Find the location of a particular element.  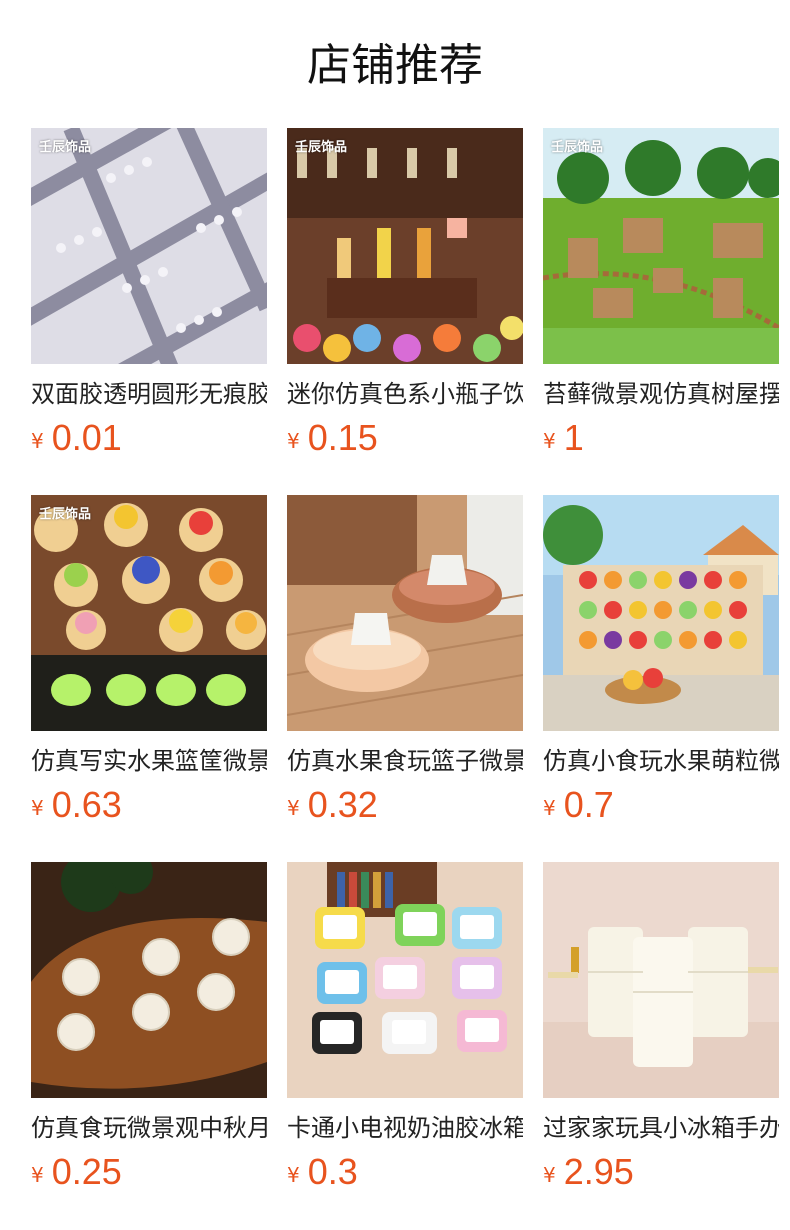

product-price: ¥1 is located at coordinates (563, 438).